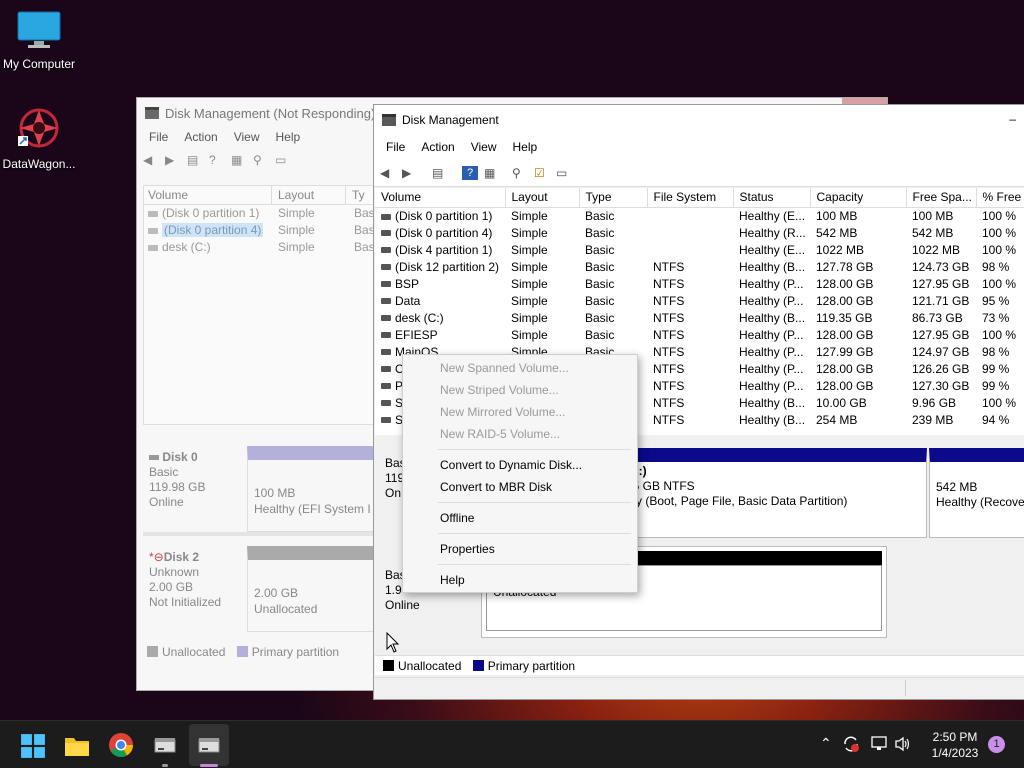  Describe the element at coordinates (165, 746) in the screenshot. I see `disk-management-taskbar-icon` at that location.